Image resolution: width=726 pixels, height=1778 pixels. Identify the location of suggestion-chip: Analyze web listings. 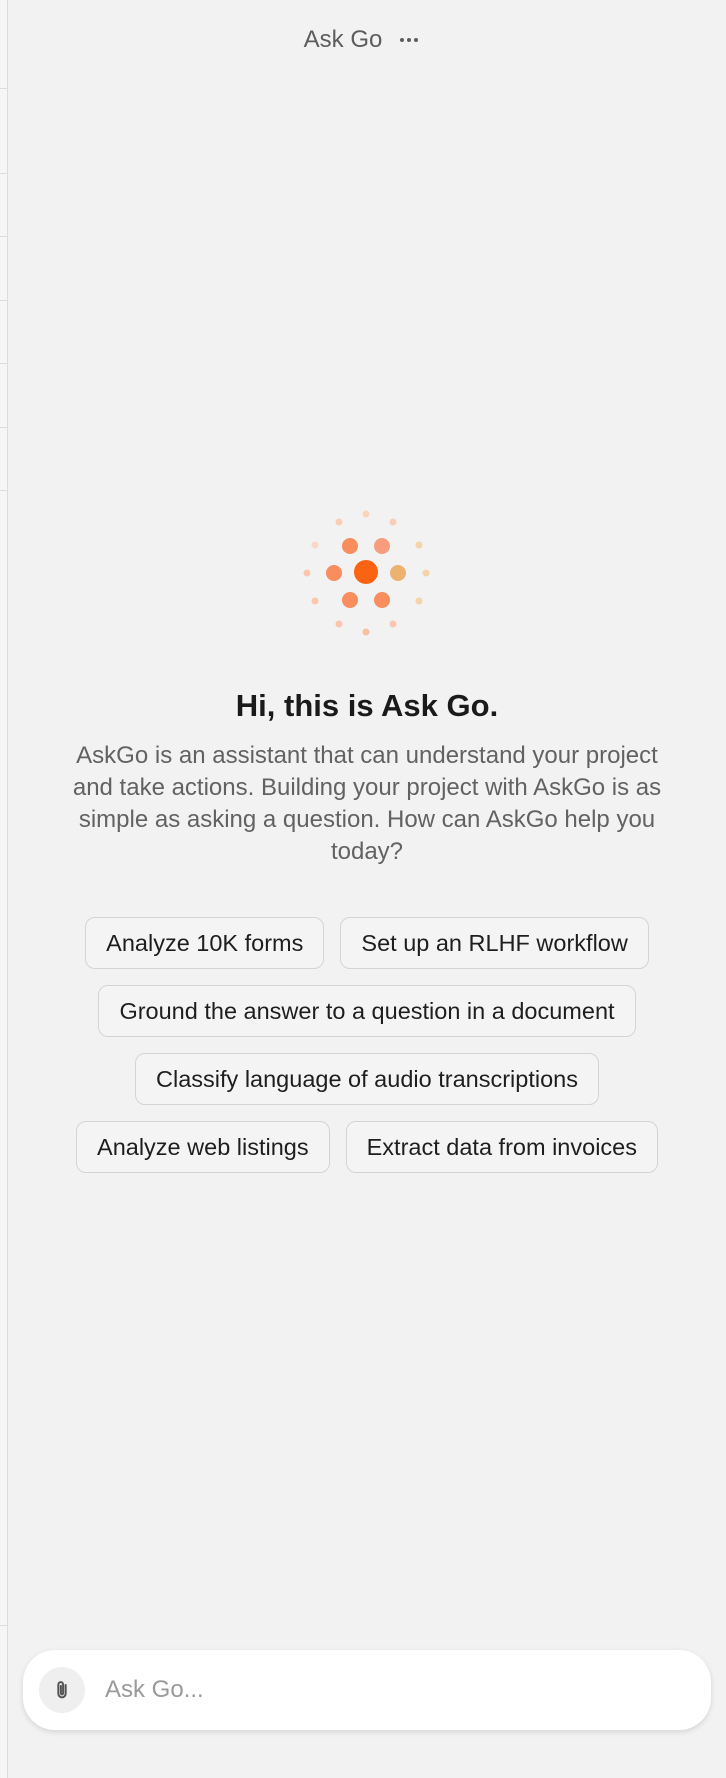
(203, 1147).